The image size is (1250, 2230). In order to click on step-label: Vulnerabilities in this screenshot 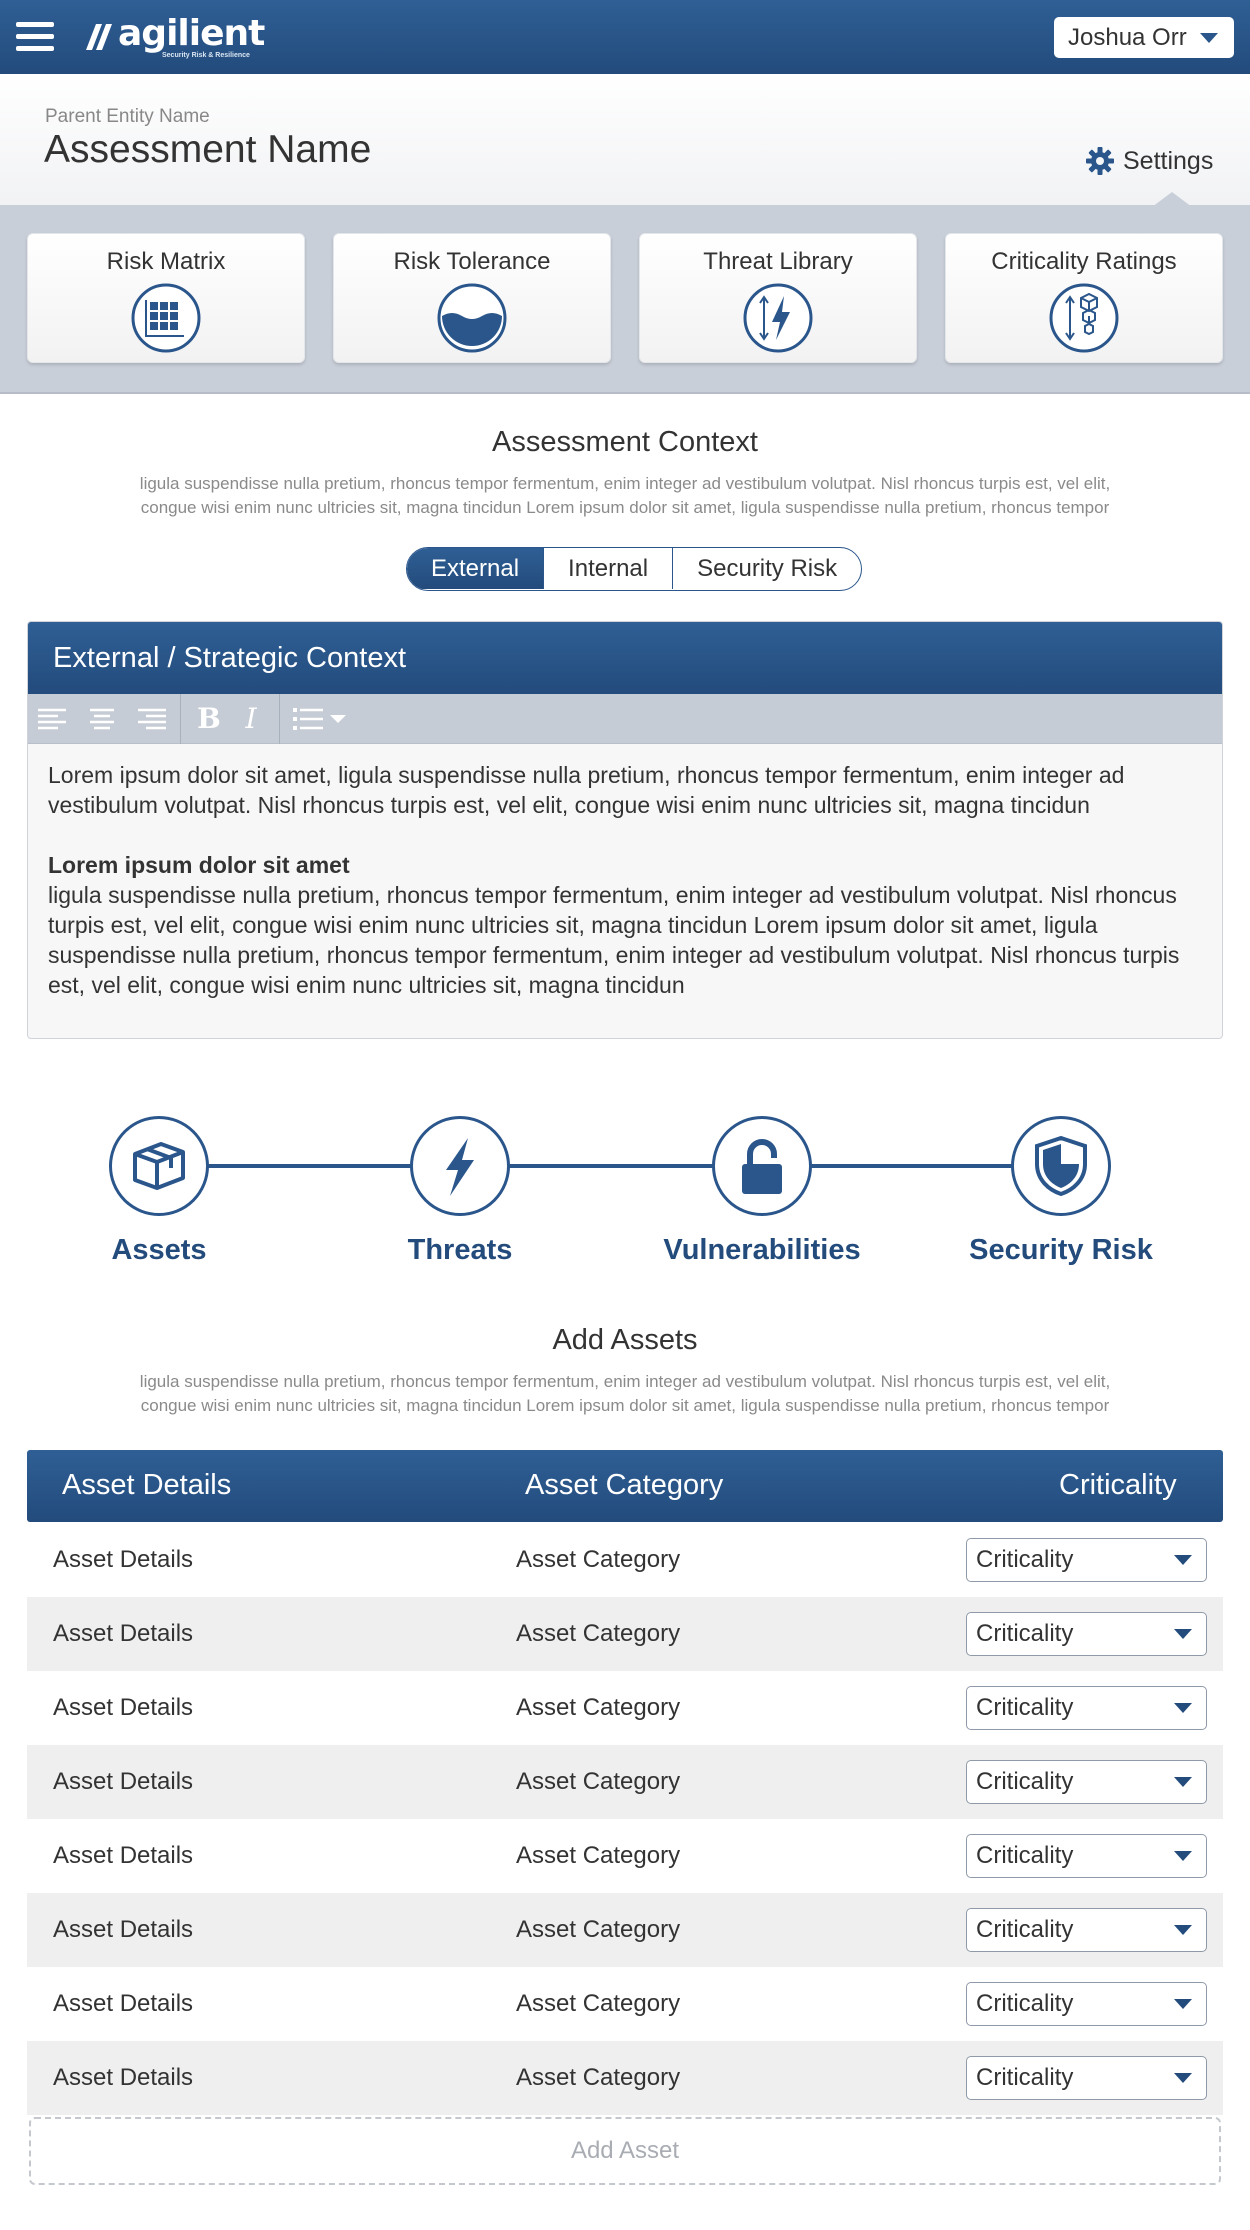, I will do `click(762, 1250)`.